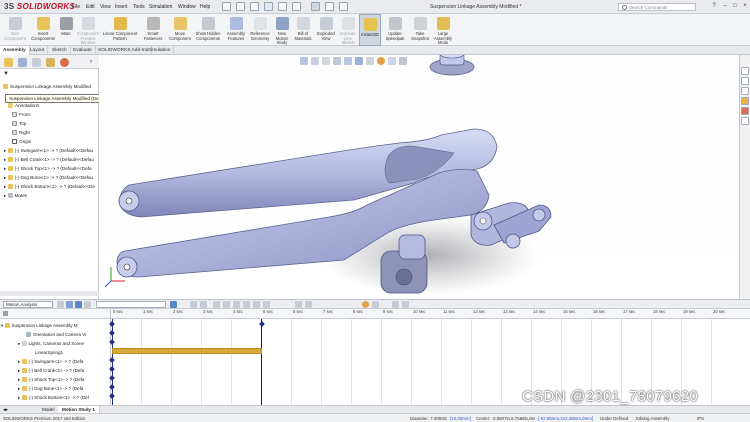  What do you see at coordinates (39, 325) in the screenshot?
I see `motion-tree-root: ▾ Suspension Linkage Assembly M` at bounding box center [39, 325].